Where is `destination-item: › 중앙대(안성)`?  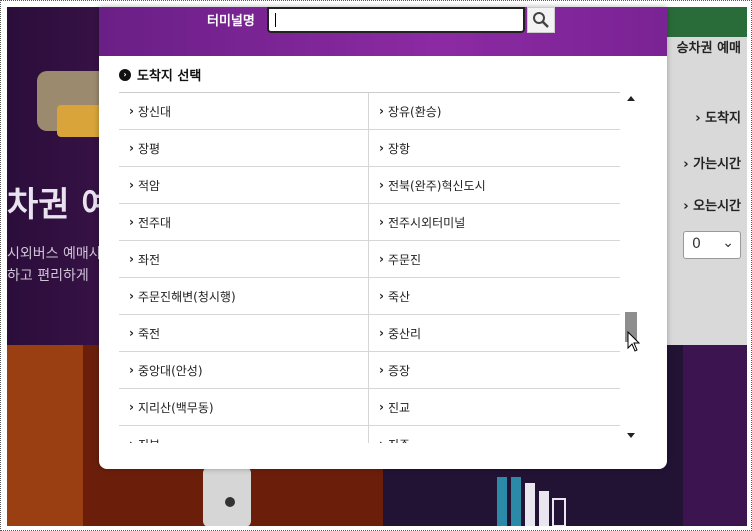
destination-item: › 중앙대(안성) is located at coordinates (244, 370).